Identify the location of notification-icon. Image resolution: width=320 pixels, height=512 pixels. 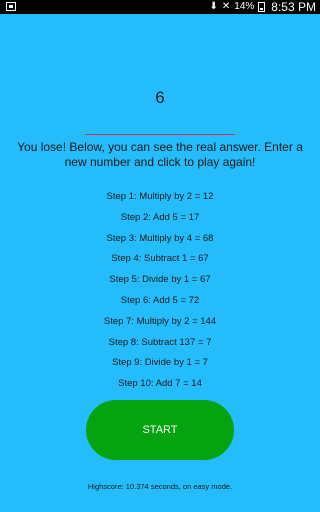
(11, 6).